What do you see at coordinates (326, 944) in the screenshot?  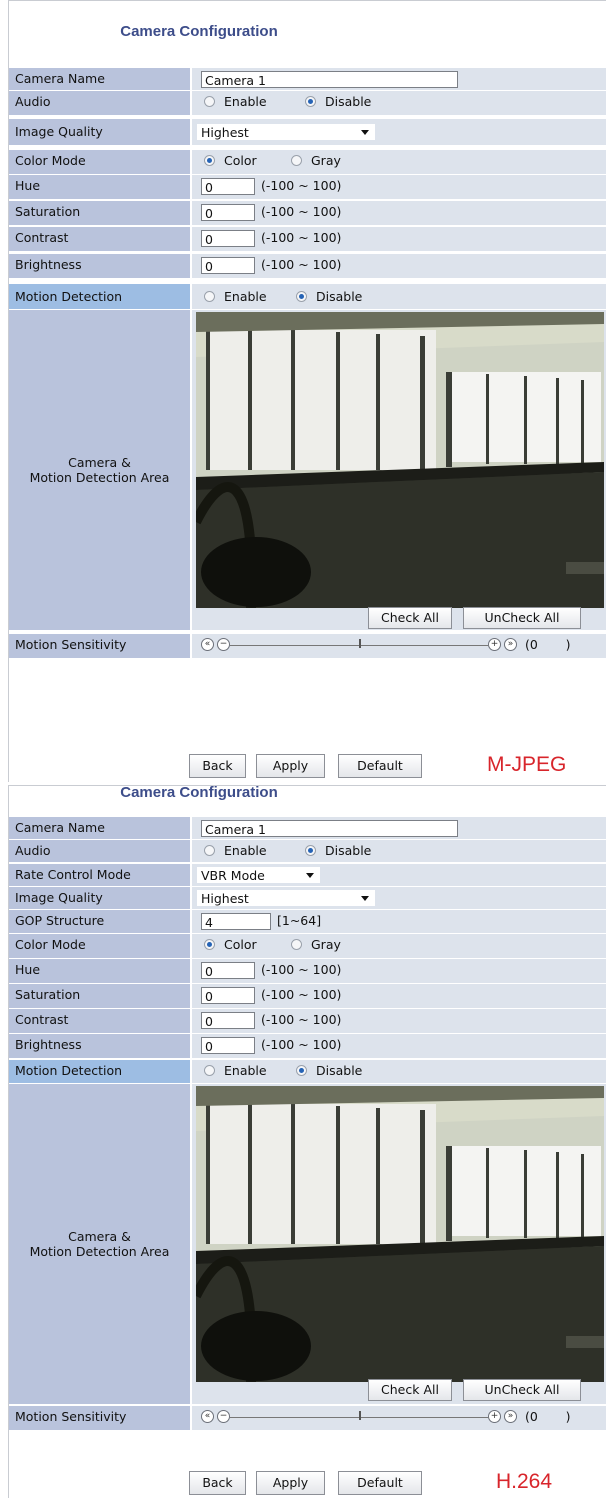 I see `color-mode-gray-label: Gray` at bounding box center [326, 944].